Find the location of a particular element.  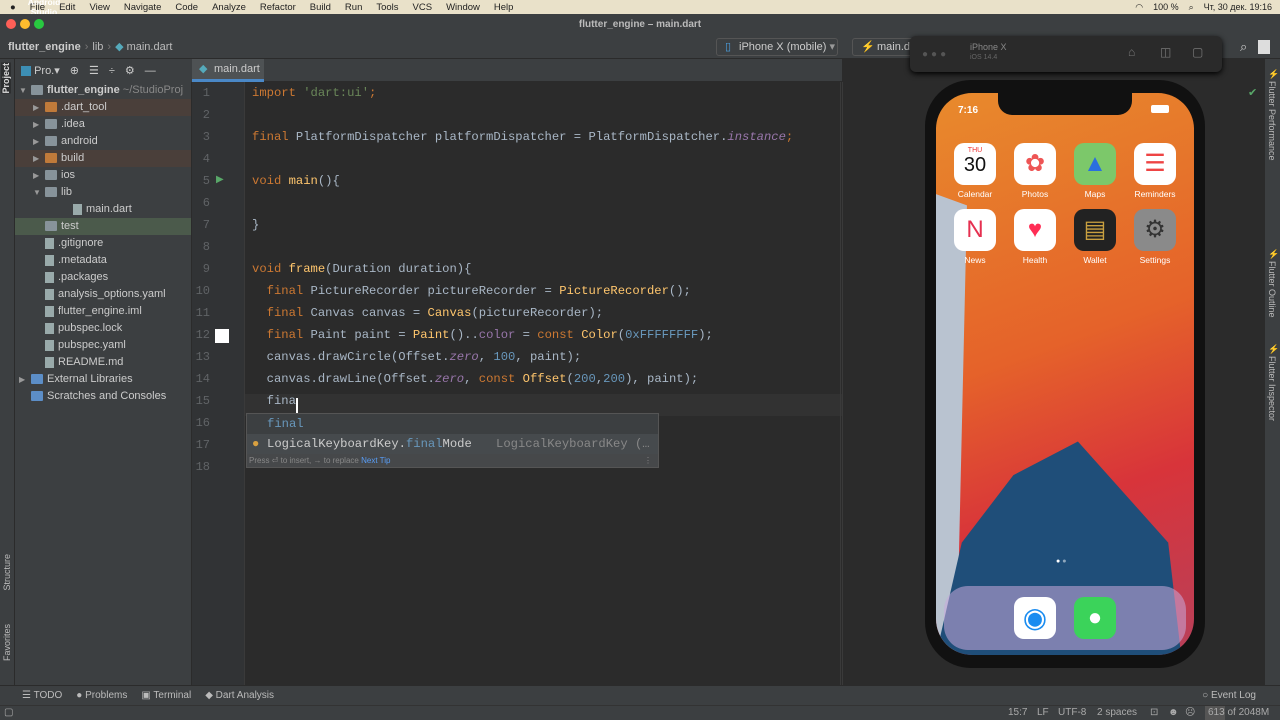

tree-item: .packages is located at coordinates (103, 277).